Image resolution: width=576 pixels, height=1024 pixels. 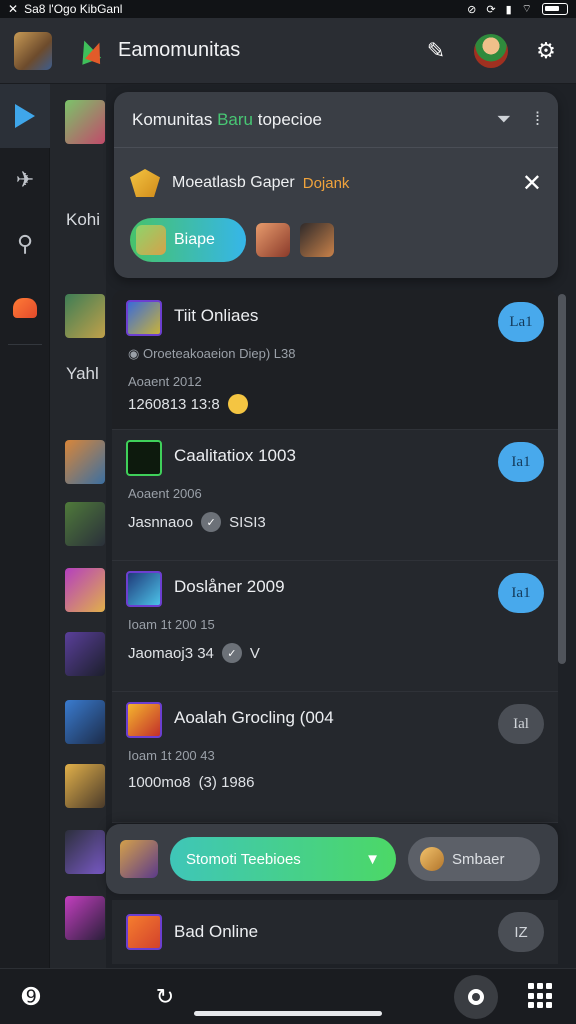 I want to click on alarm-icon: ⊘, so click(x=472, y=9).